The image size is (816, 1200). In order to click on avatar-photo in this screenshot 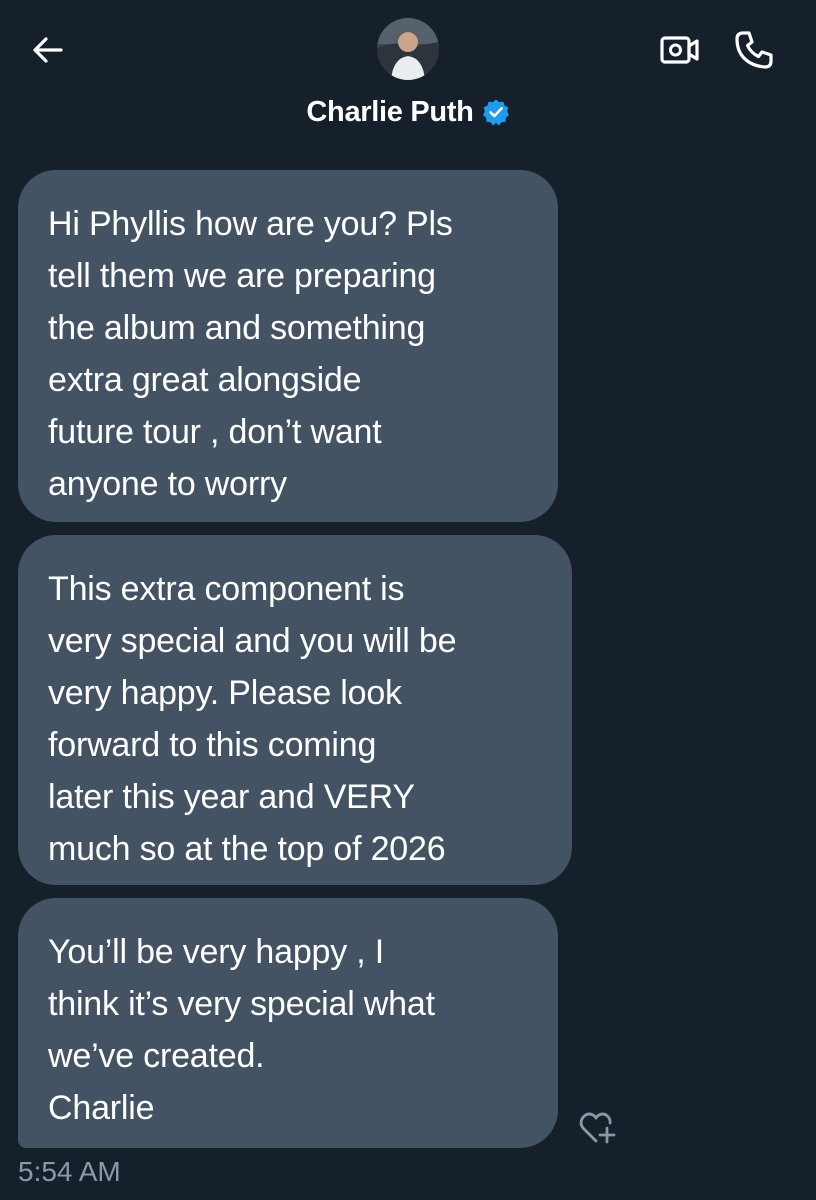, I will do `click(408, 49)`.